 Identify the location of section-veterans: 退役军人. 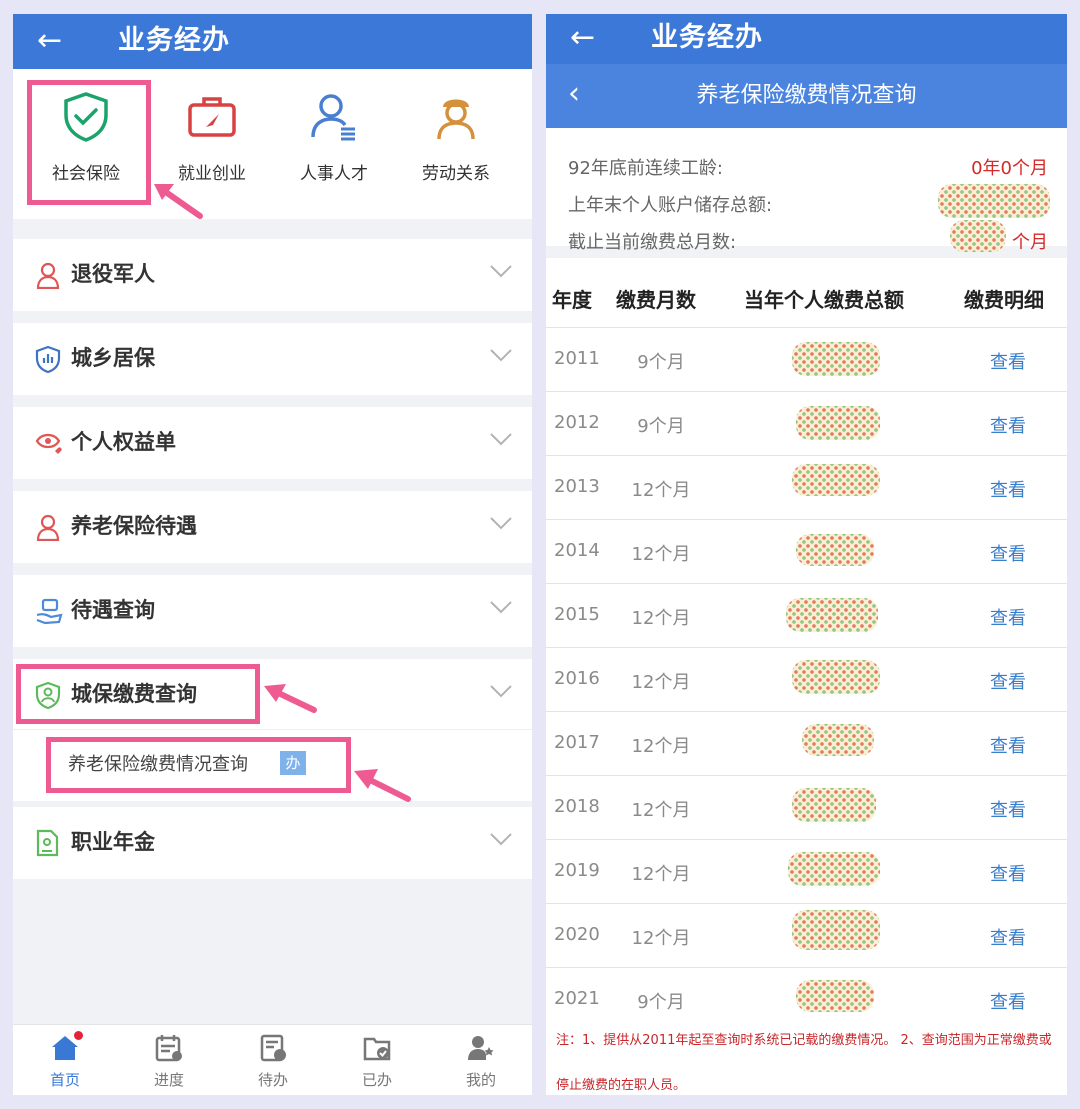
(272, 275).